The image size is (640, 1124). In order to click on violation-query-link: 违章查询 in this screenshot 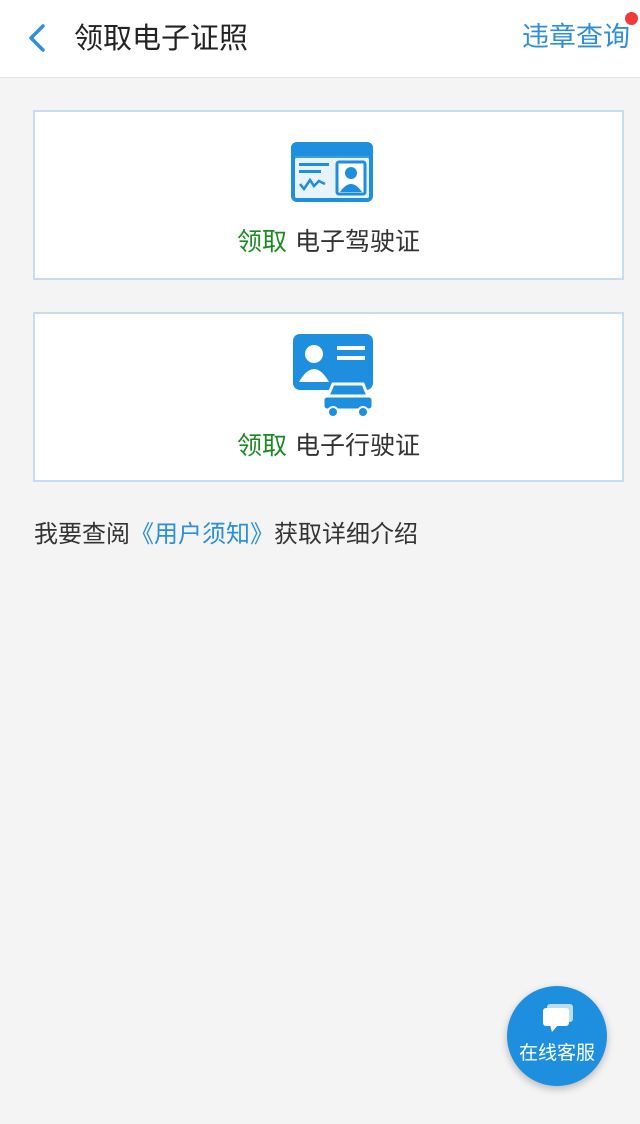, I will do `click(576, 38)`.